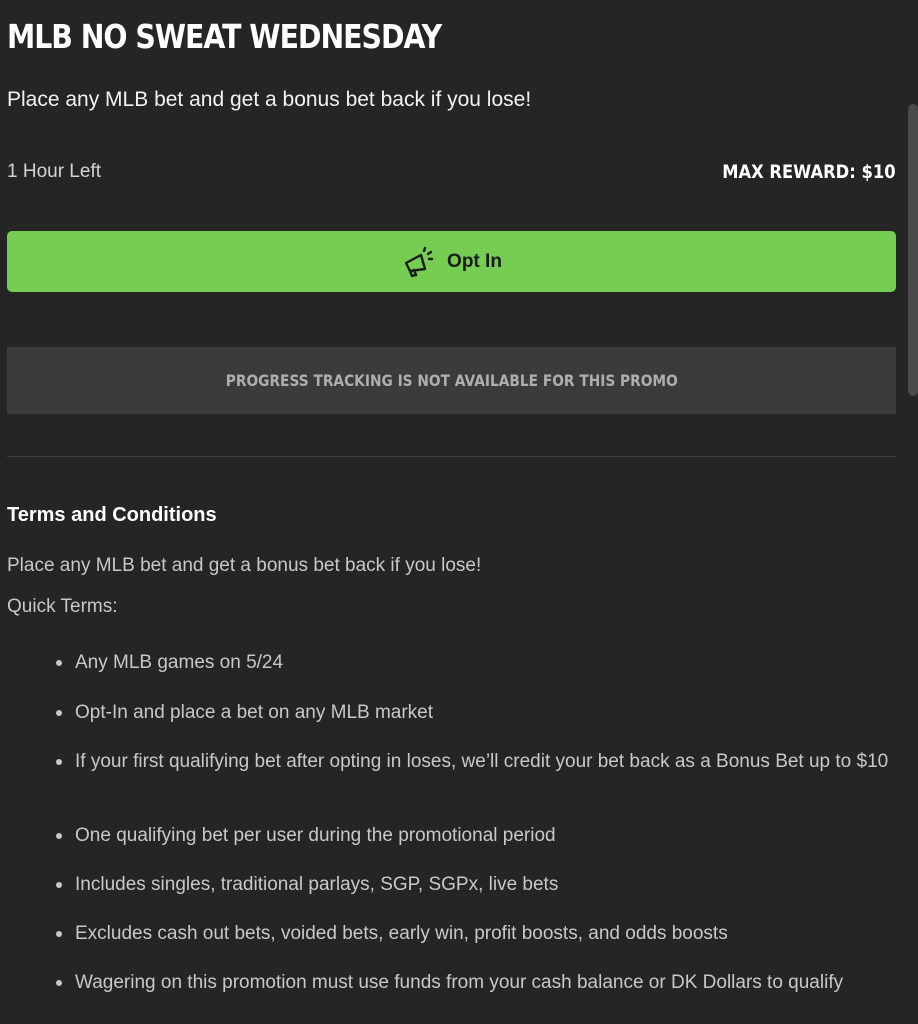  What do you see at coordinates (809, 172) in the screenshot?
I see `max-reward-label: MAX REWARD: $10` at bounding box center [809, 172].